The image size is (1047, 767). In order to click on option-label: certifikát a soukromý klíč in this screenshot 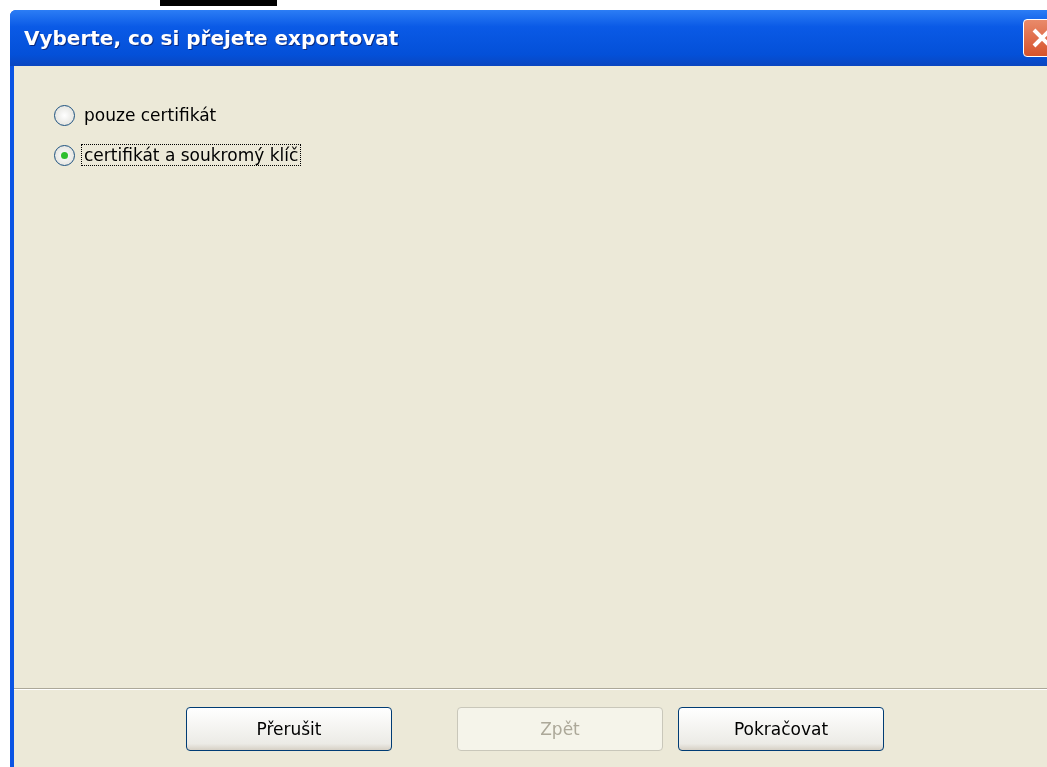, I will do `click(191, 155)`.